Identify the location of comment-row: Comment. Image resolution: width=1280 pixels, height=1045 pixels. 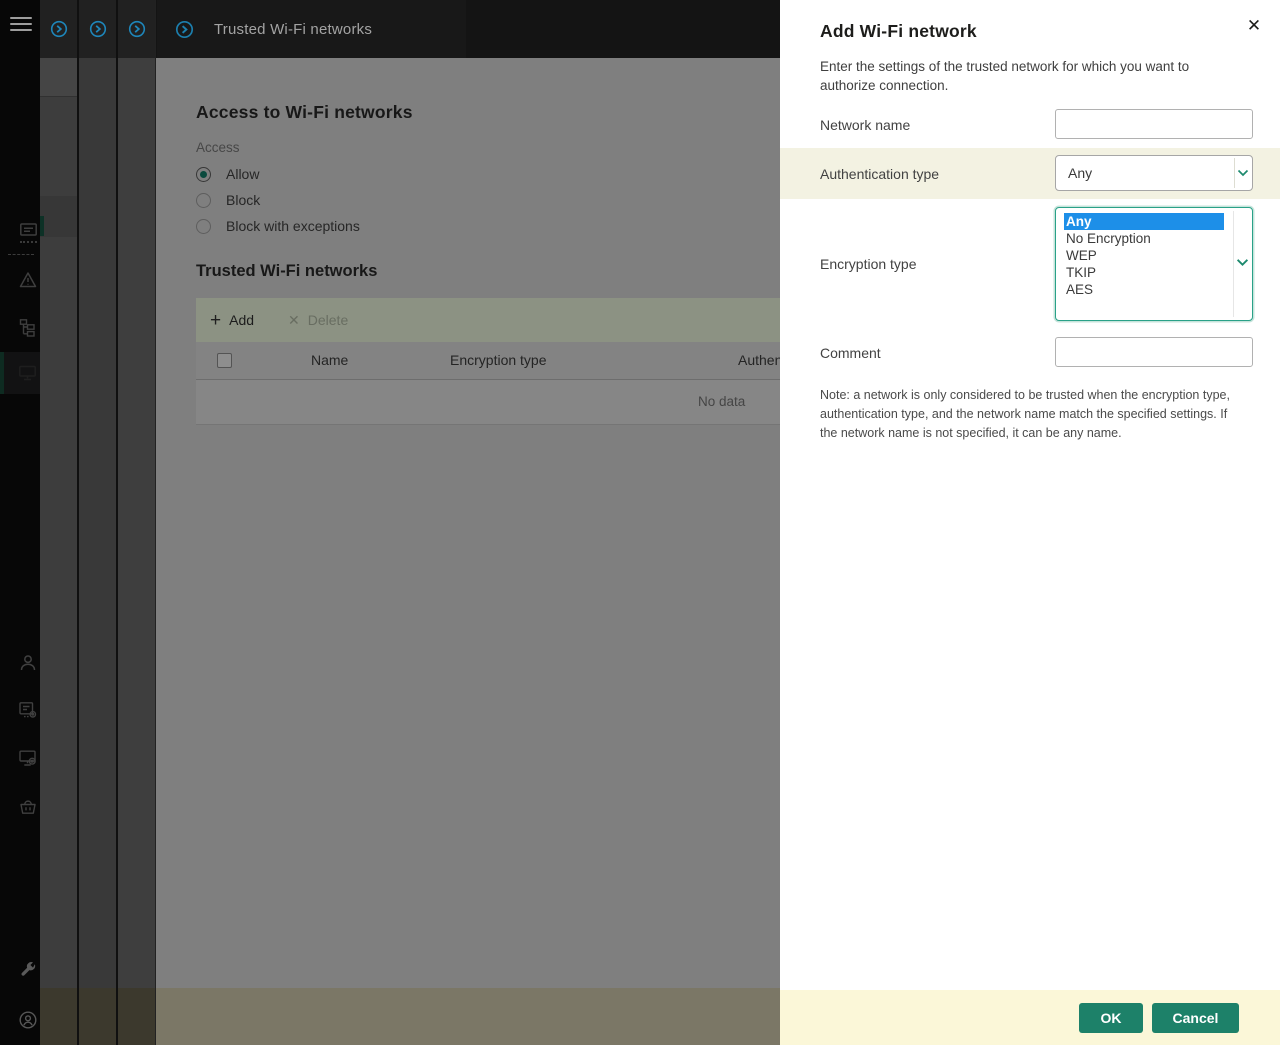
(1030, 353).